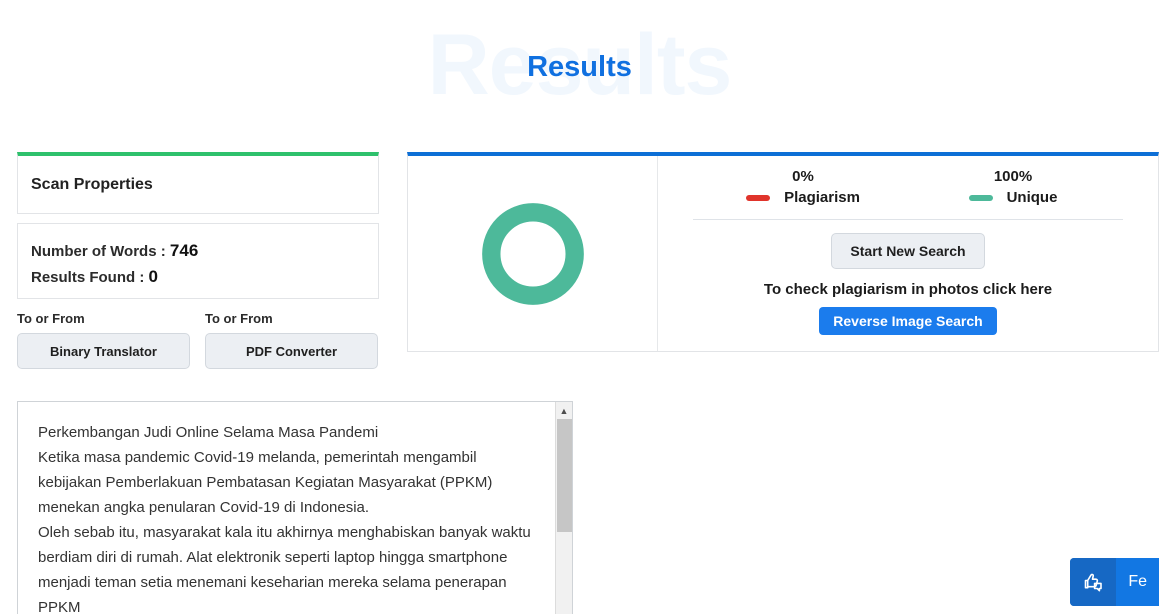  What do you see at coordinates (908, 251) in the screenshot?
I see `start-new-search-button: Start New Search` at bounding box center [908, 251].